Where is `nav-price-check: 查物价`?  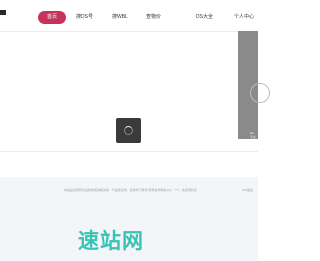
nav-price-check: 查物价 is located at coordinates (153, 17).